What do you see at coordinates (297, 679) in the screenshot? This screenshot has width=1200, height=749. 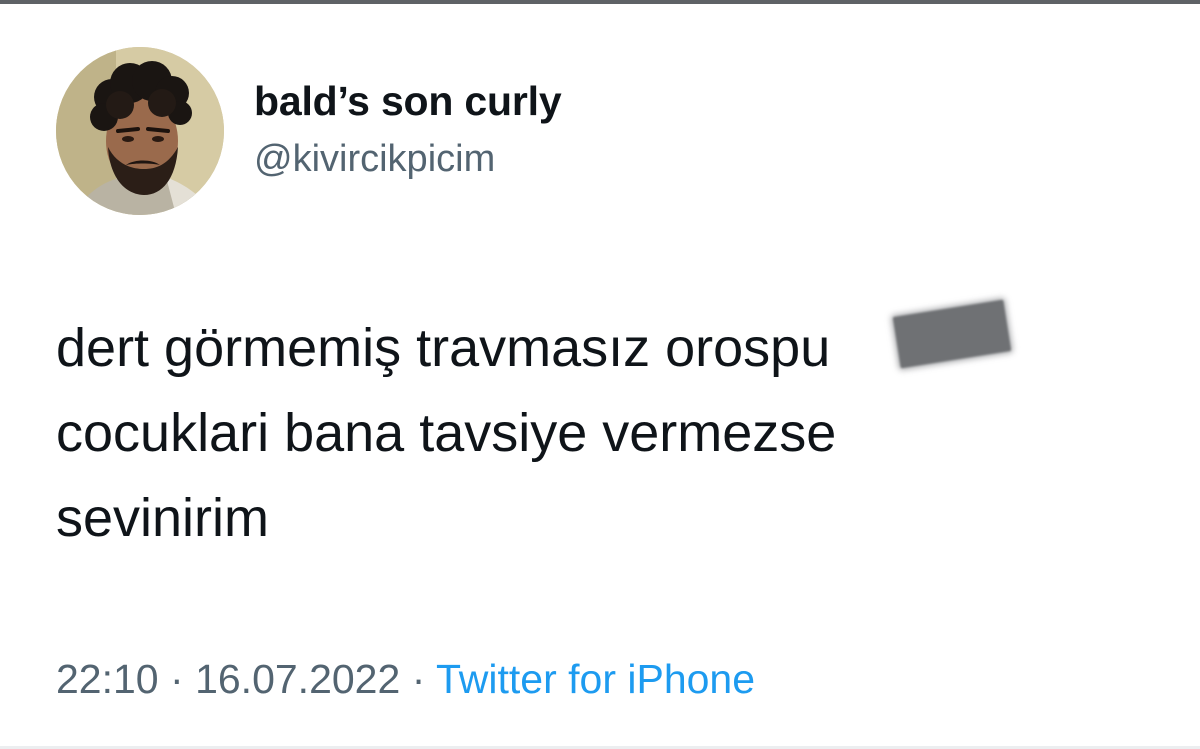 I see `tweet-date: 16.07.2022` at bounding box center [297, 679].